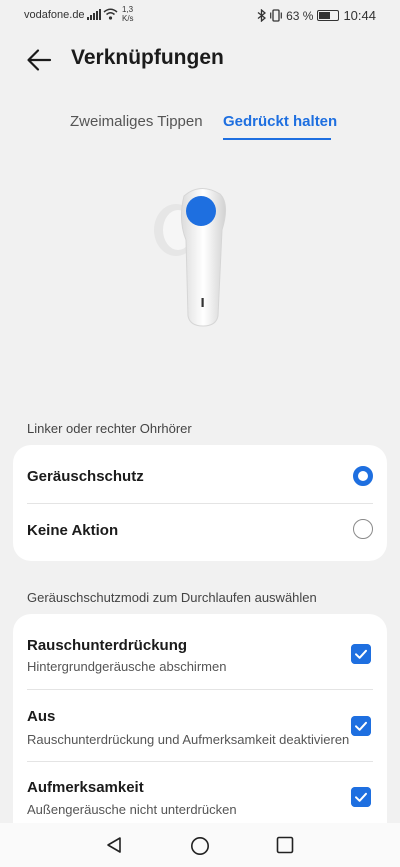 The width and height of the screenshot is (400, 867). I want to click on tab-press-hold: Gedrückt halten, so click(280, 121).